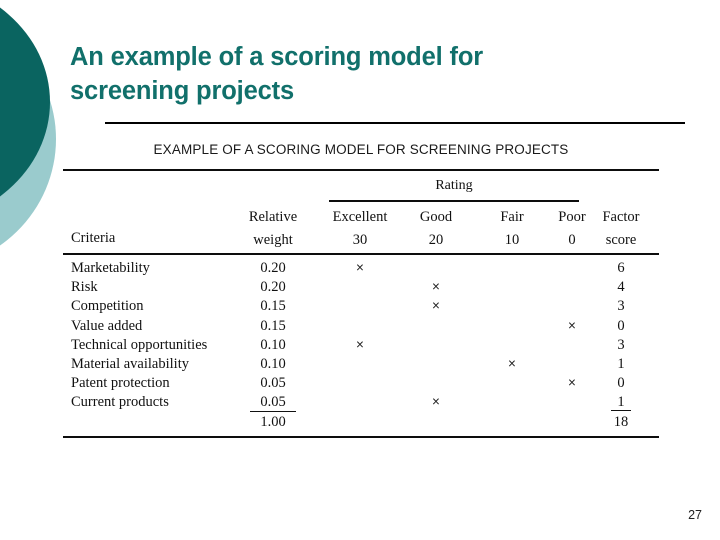 The height and width of the screenshot is (540, 720). Describe the element at coordinates (361, 403) in the screenshot. I see `table-row: Current products 0.05 × 1` at that location.